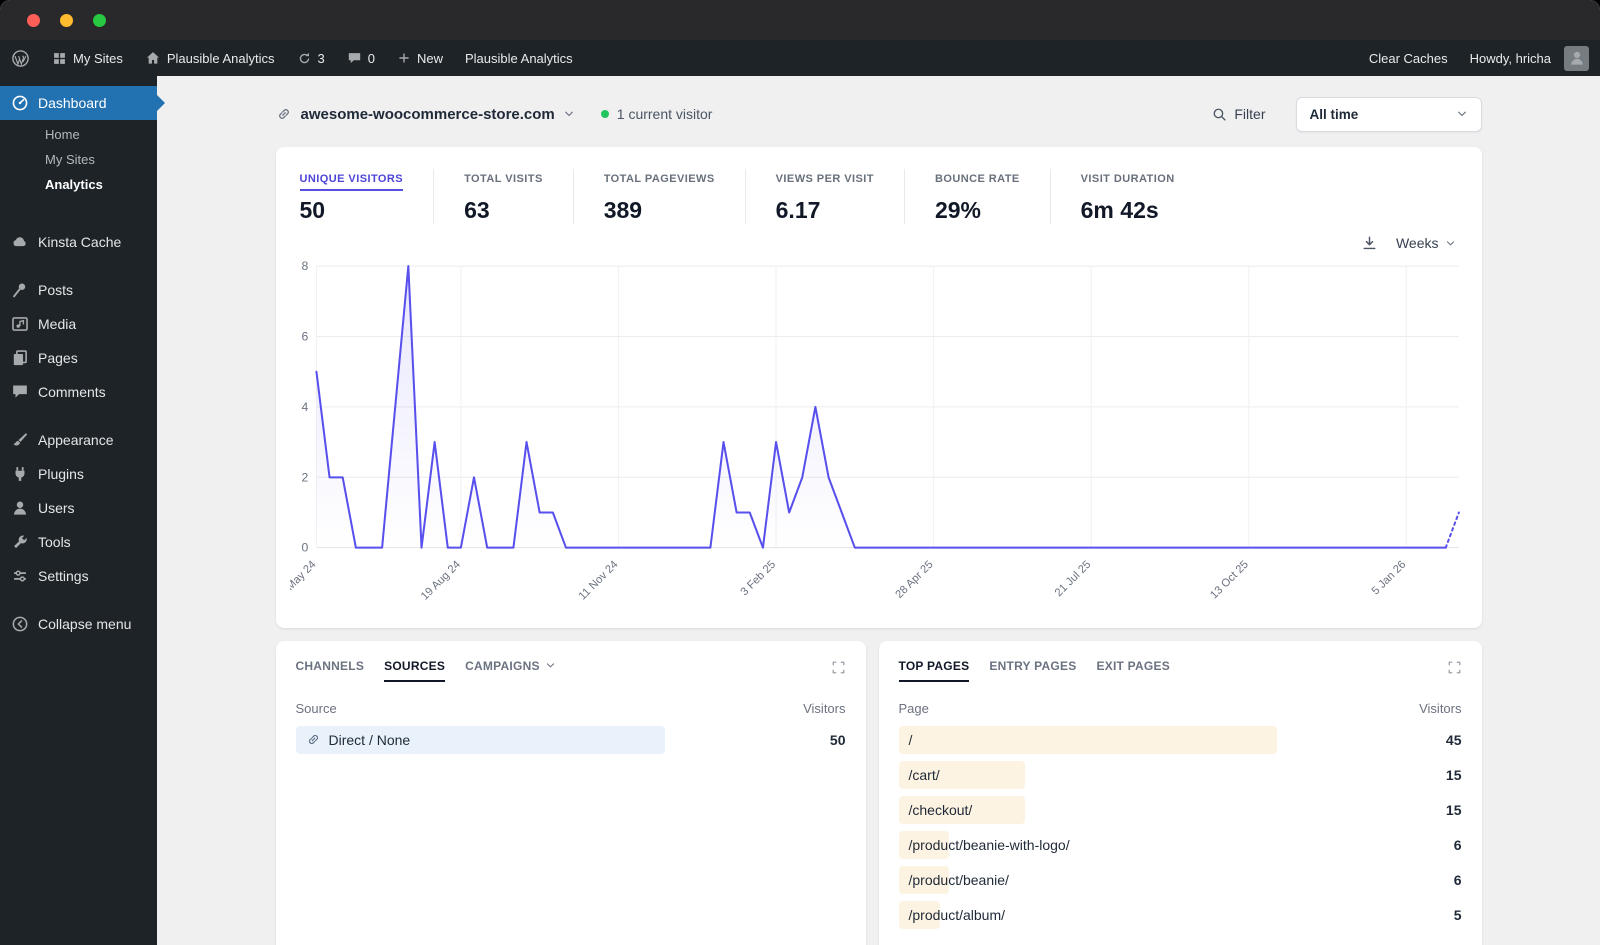  What do you see at coordinates (304, 58) in the screenshot?
I see `refresh-icon` at bounding box center [304, 58].